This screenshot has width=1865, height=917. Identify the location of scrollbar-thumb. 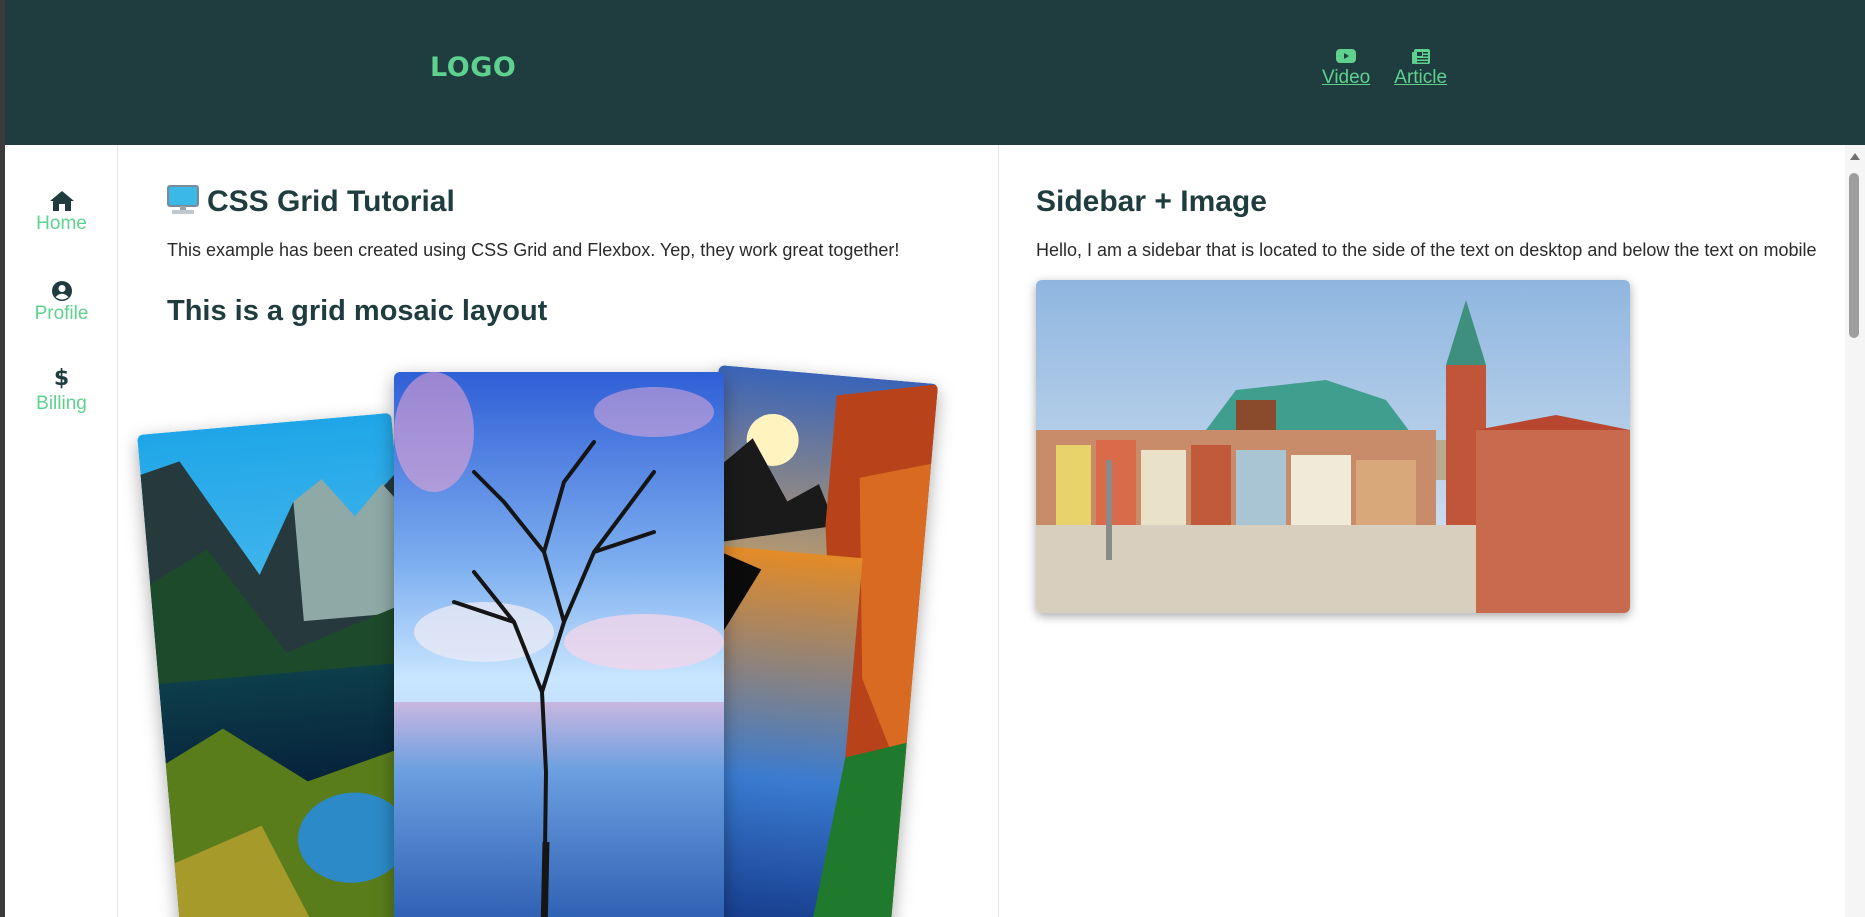
(1854, 255).